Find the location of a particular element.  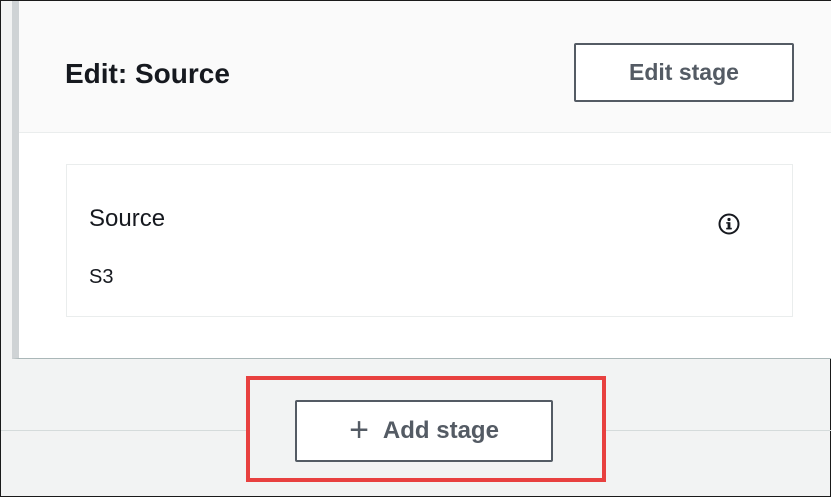

edit-stage-button: Edit stage is located at coordinates (684, 72).